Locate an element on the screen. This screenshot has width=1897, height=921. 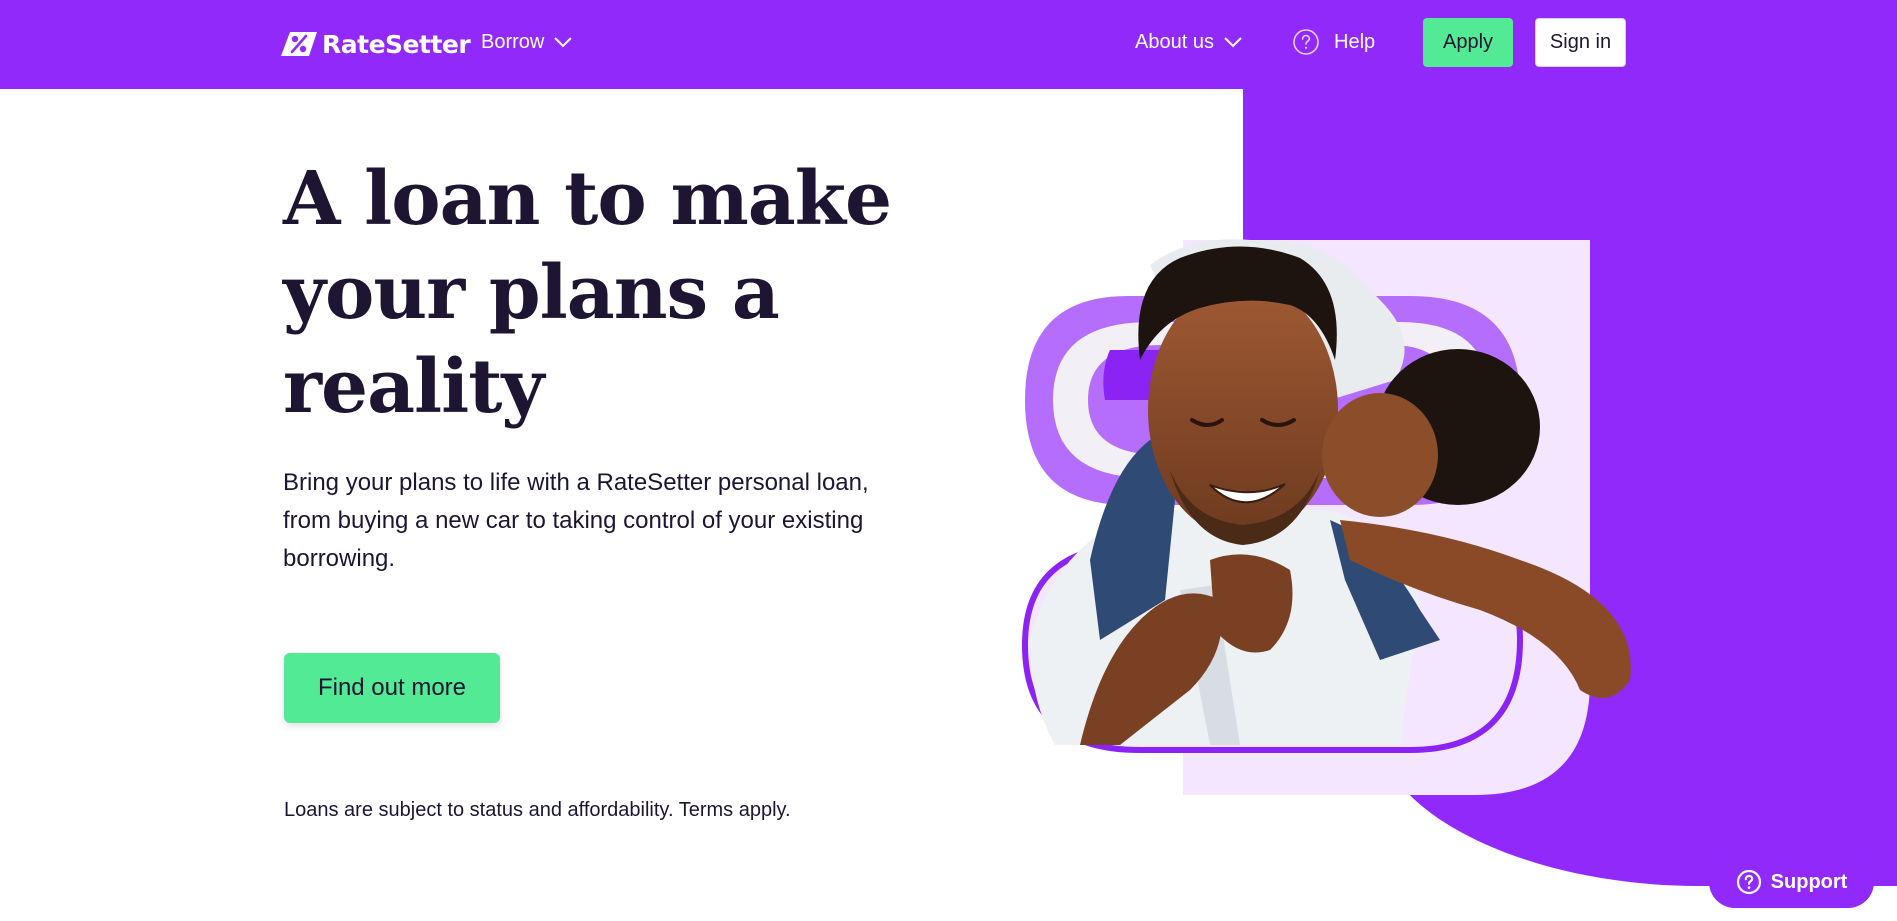
logo-mark-icon is located at coordinates (299, 44).